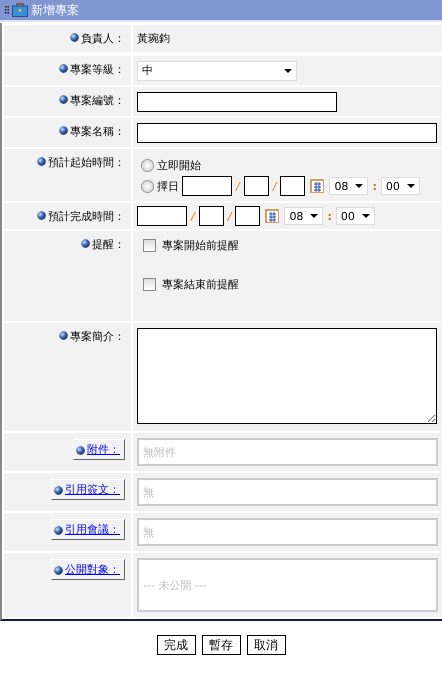 The image size is (442, 700). I want to click on field-label: 負責人：, so click(103, 38).